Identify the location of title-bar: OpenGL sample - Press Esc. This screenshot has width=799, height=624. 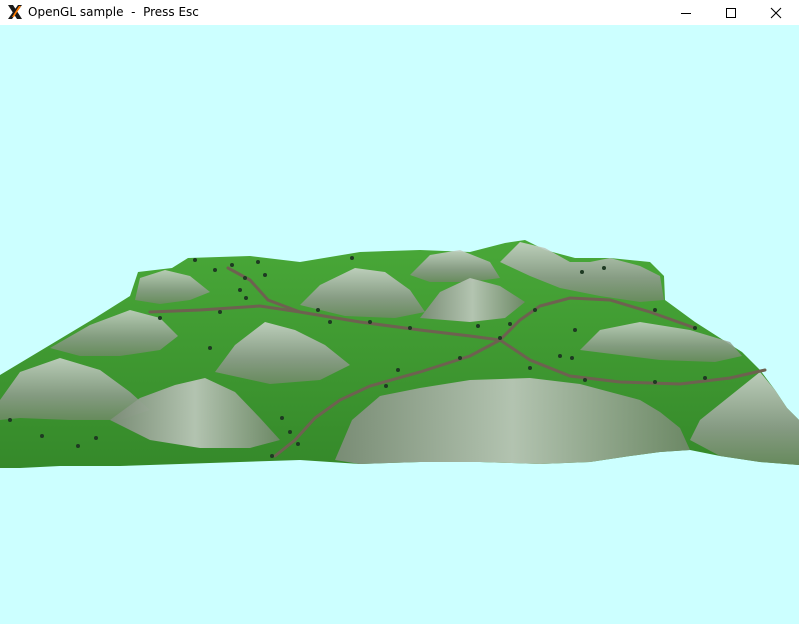
(399, 12).